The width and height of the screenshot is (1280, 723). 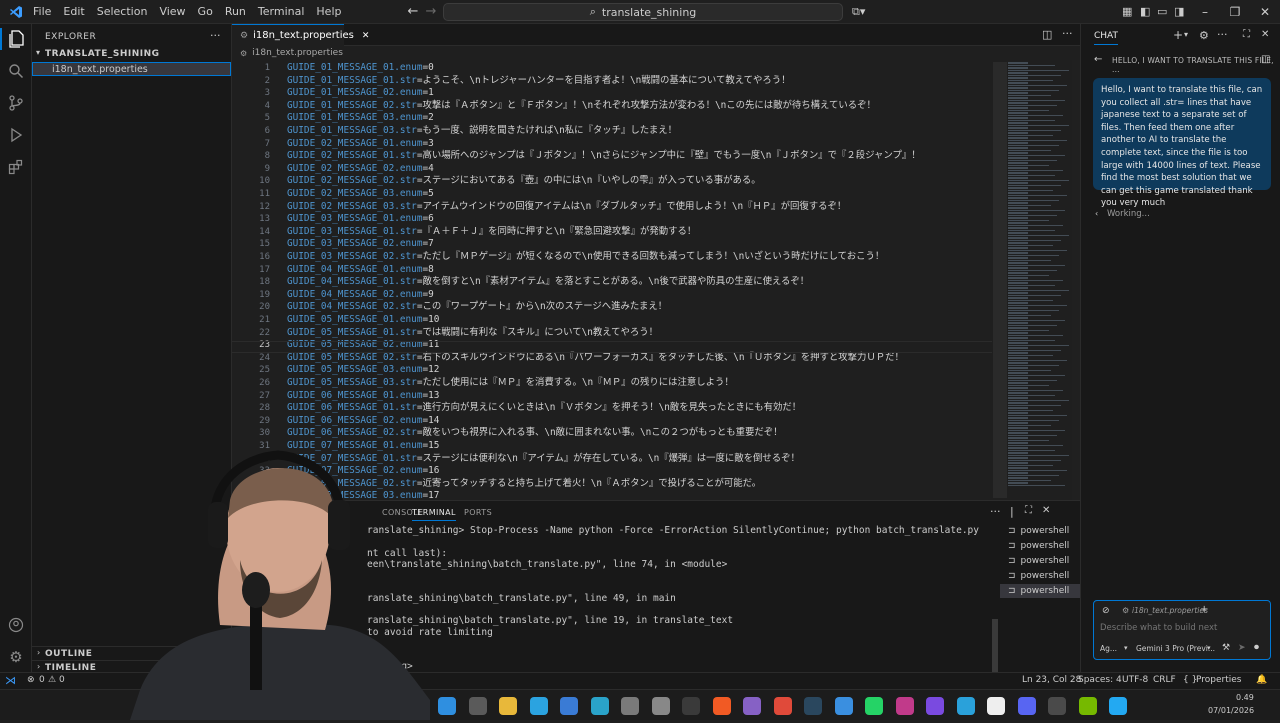 What do you see at coordinates (1222, 34) in the screenshot?
I see `chat-more-icon: ···` at bounding box center [1222, 34].